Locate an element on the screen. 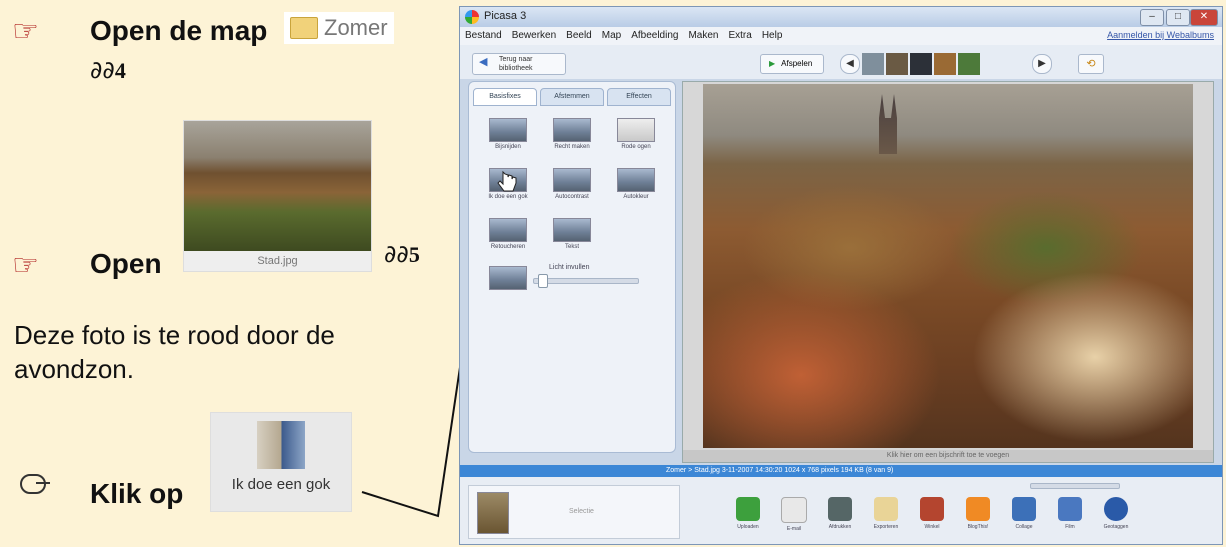  tray-thumbnail is located at coordinates (493, 513).